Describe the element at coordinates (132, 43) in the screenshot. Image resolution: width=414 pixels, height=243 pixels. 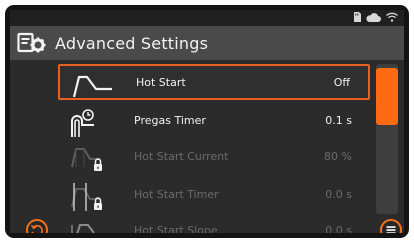
I see `page-title: Advanced Settings` at that location.